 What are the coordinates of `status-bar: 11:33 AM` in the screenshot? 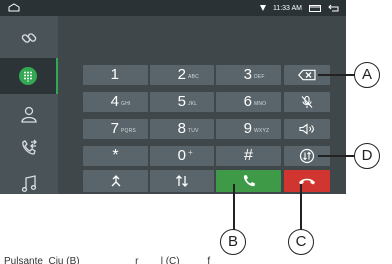 It's located at (173, 8).